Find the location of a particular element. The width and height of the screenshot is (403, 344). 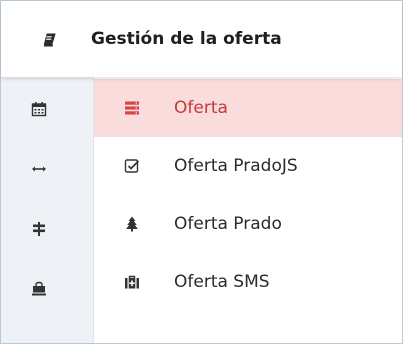

rail-item-calendar is located at coordinates (47, 109).